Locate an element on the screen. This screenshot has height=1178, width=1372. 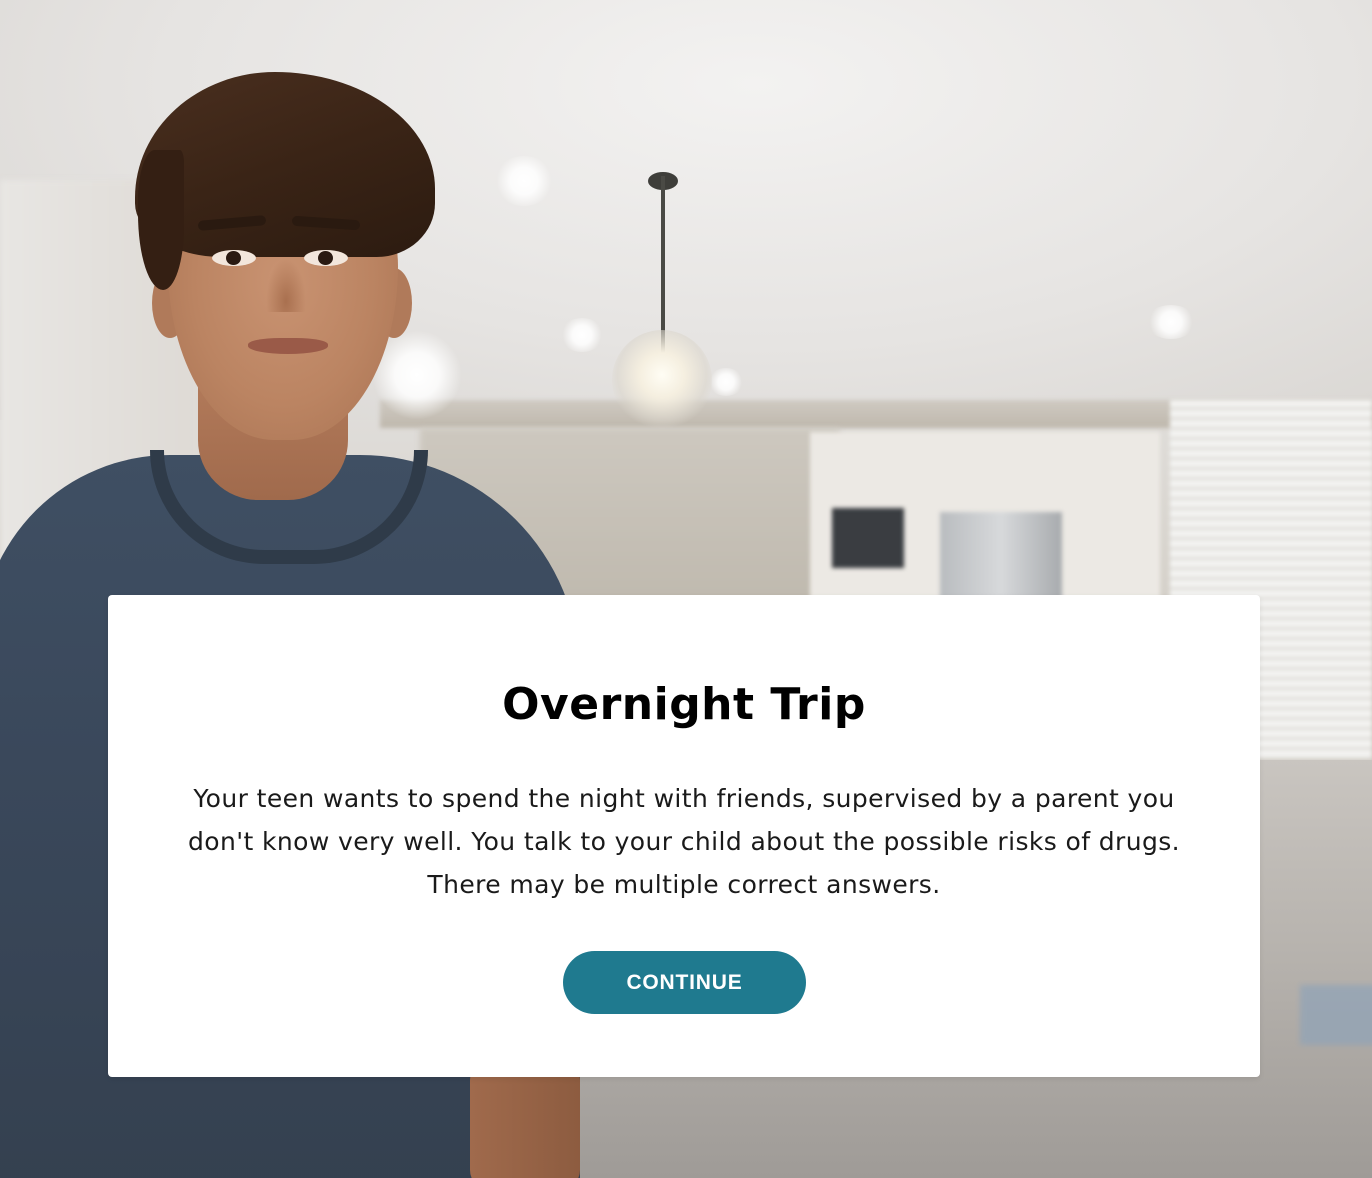
right-eye is located at coordinates (326, 258).